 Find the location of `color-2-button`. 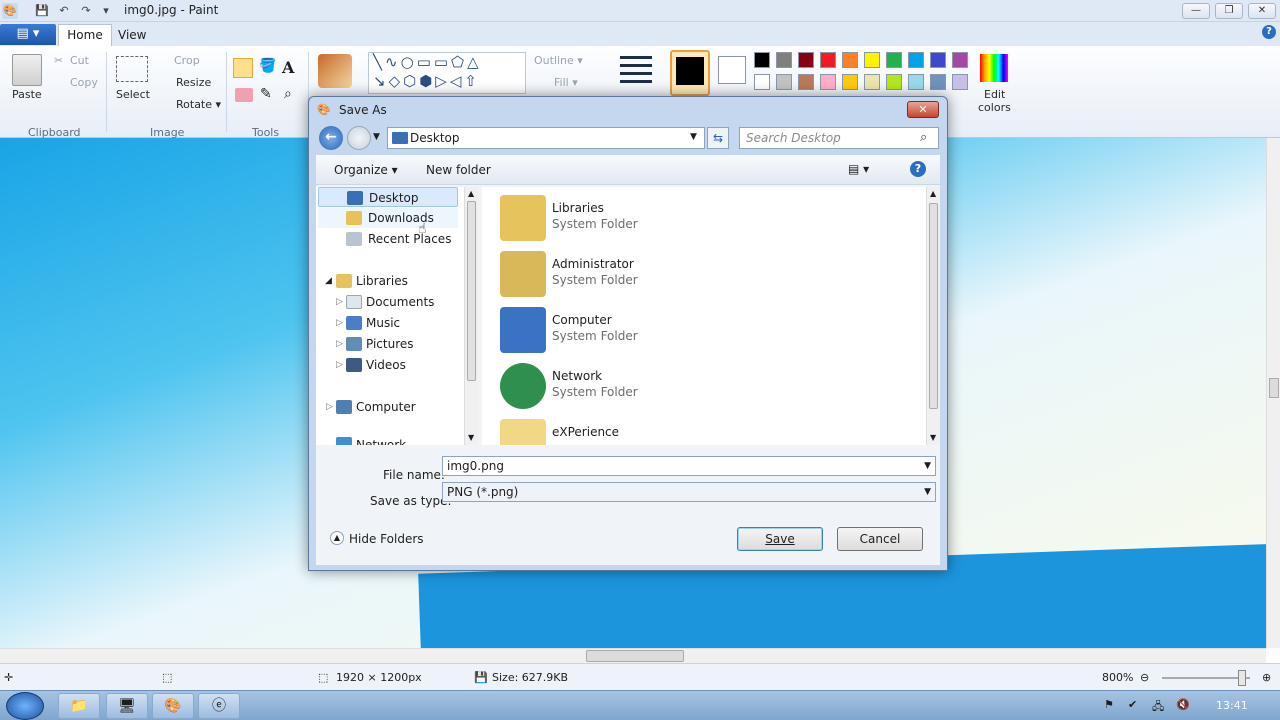

color-2-button is located at coordinates (732, 70).